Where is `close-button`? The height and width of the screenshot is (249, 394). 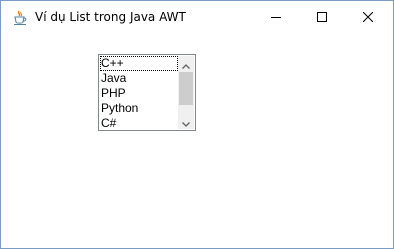
close-button is located at coordinates (368, 16).